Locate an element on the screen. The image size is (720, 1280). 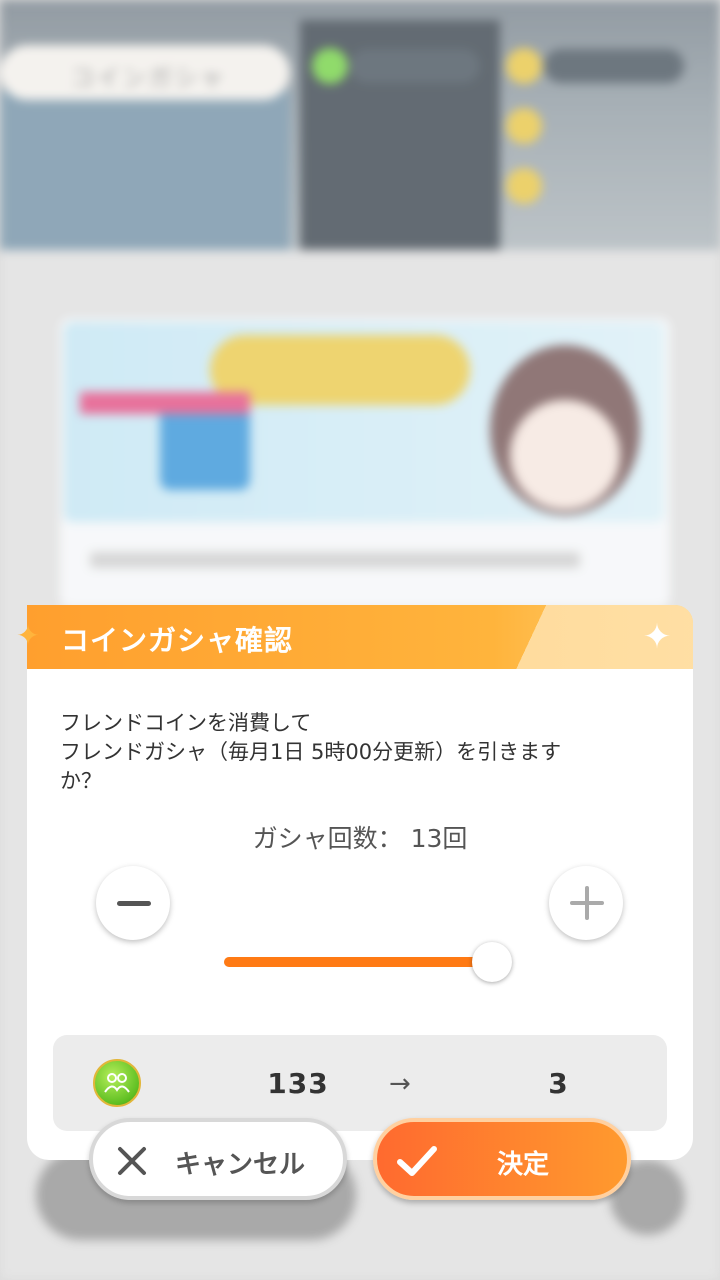
coin-current: 133 is located at coordinates (298, 1083).